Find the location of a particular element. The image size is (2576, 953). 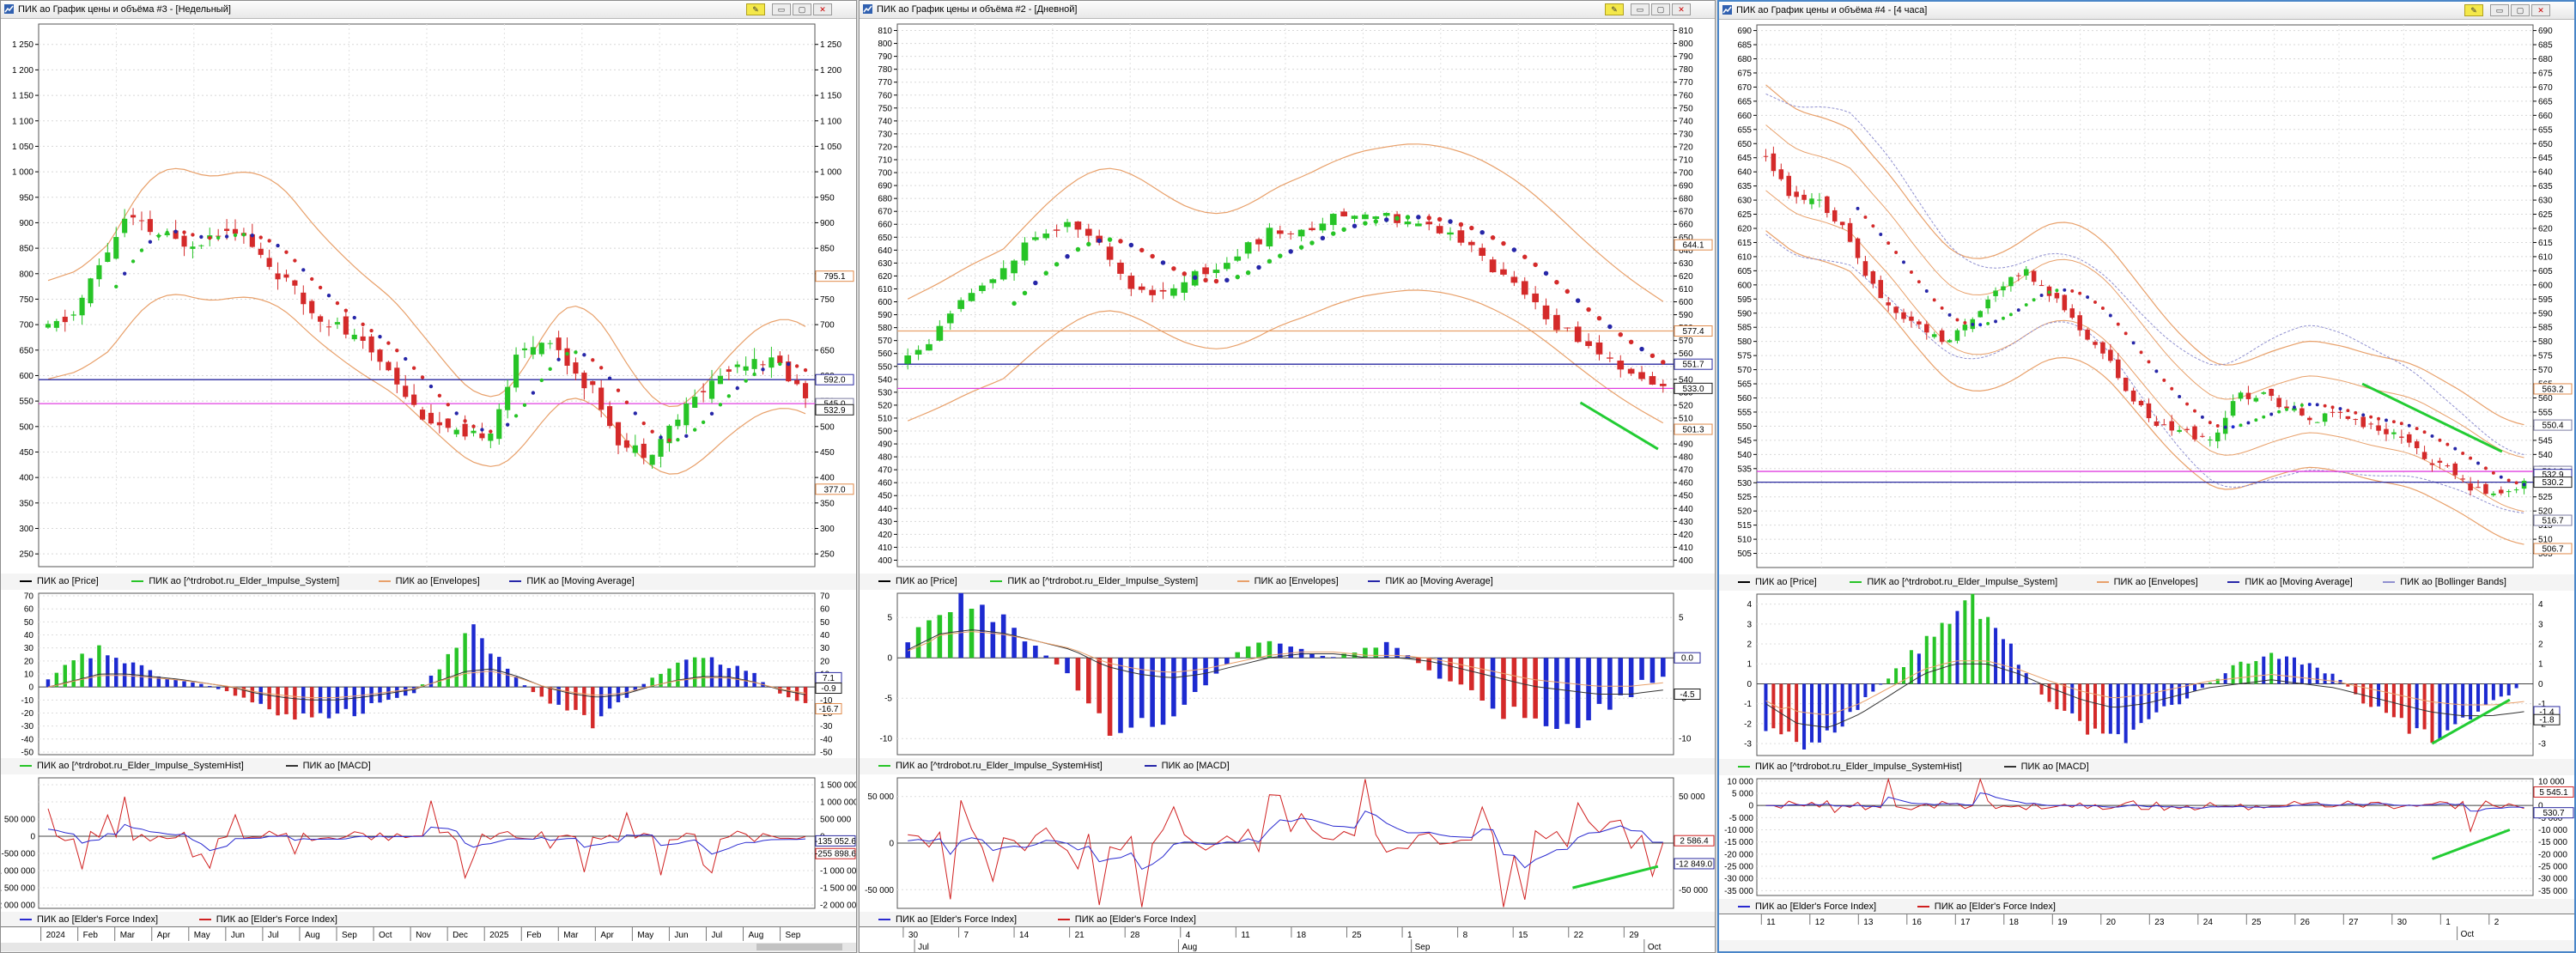

macd-marker-label: -0.9 is located at coordinates (828, 689).